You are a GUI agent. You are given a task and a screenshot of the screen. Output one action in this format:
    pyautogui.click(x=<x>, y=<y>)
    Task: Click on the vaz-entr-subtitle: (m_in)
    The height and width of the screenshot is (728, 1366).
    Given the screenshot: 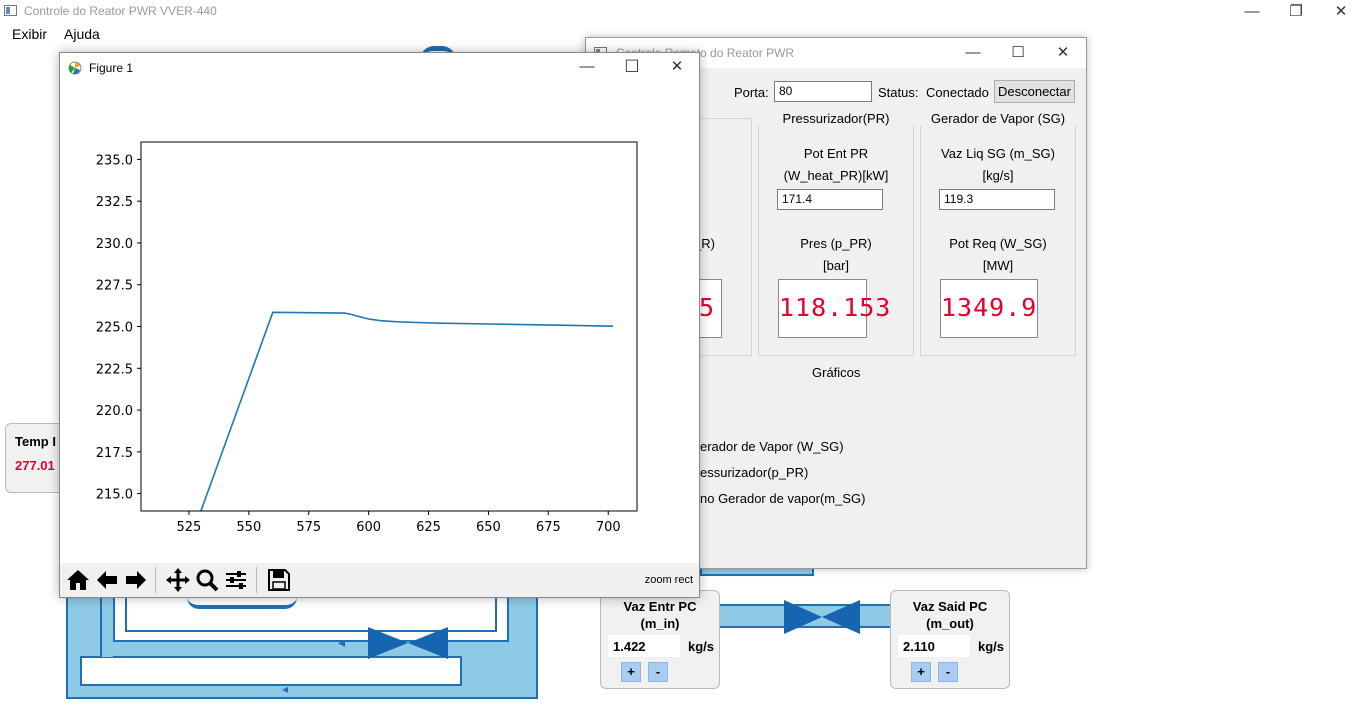 What is the action you would take?
    pyautogui.click(x=660, y=623)
    